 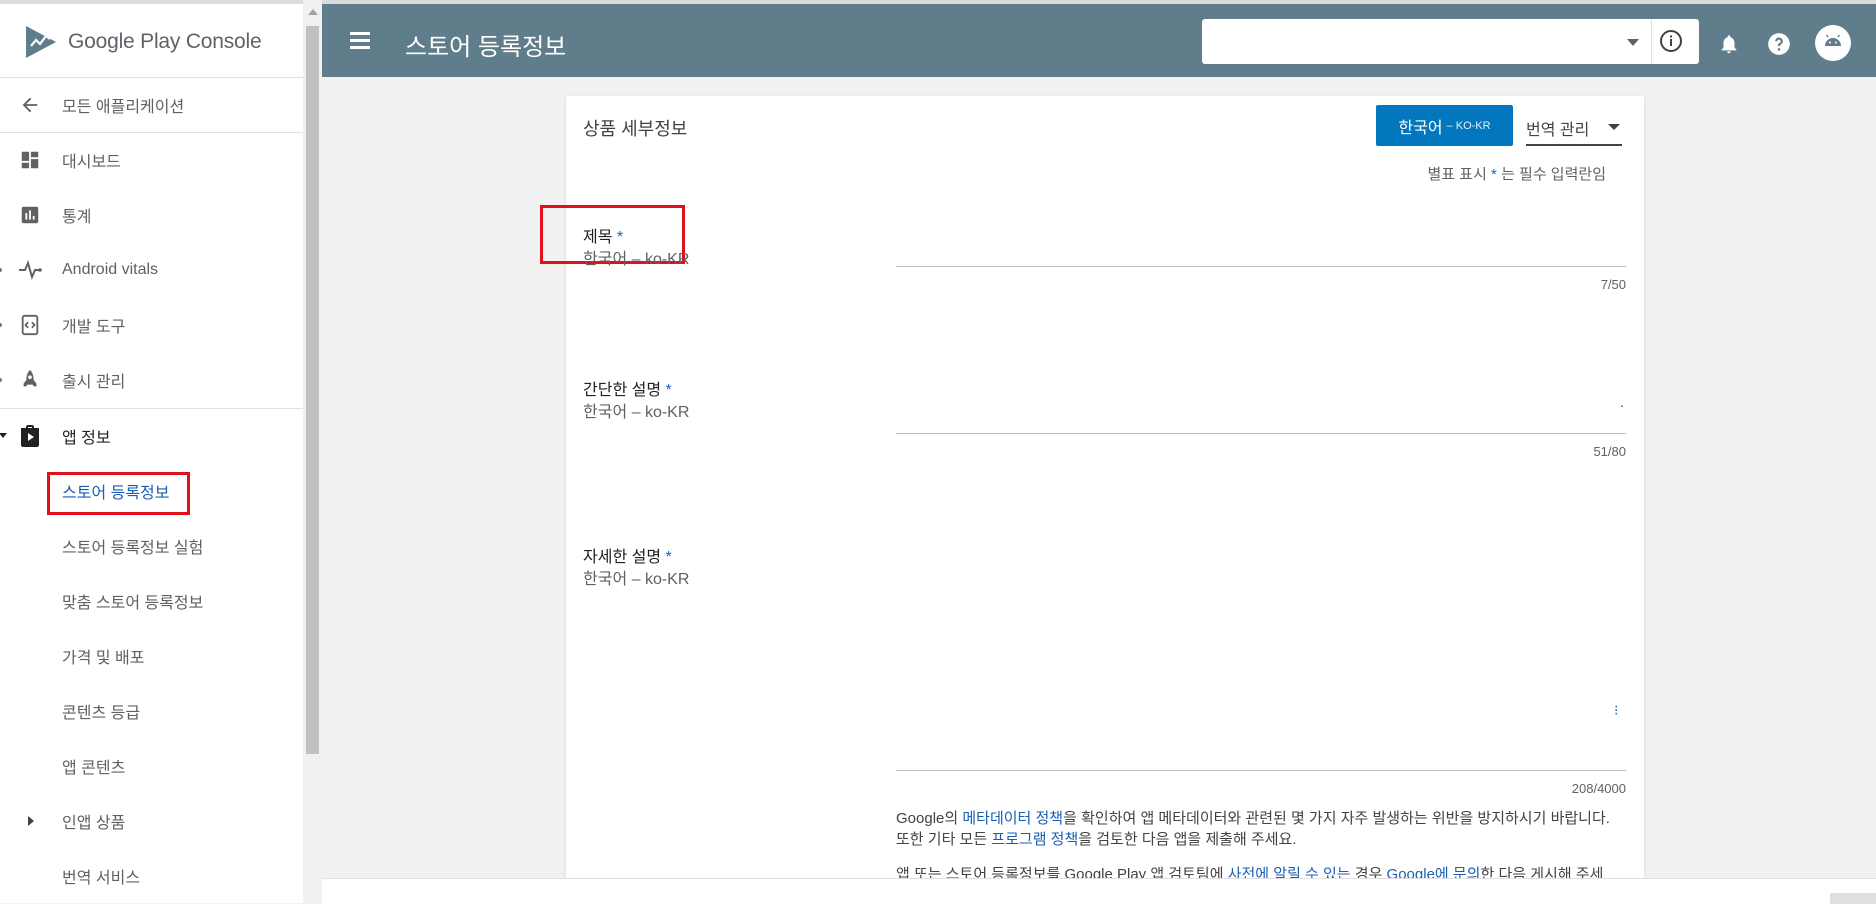 I want to click on sidebar-item-label: 출시 관리, so click(x=94, y=382).